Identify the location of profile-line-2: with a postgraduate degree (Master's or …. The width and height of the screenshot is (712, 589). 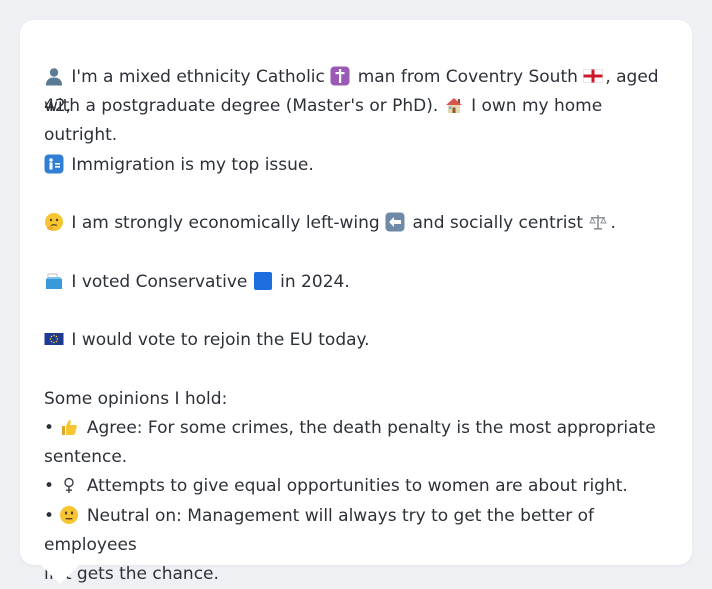
(356, 121).